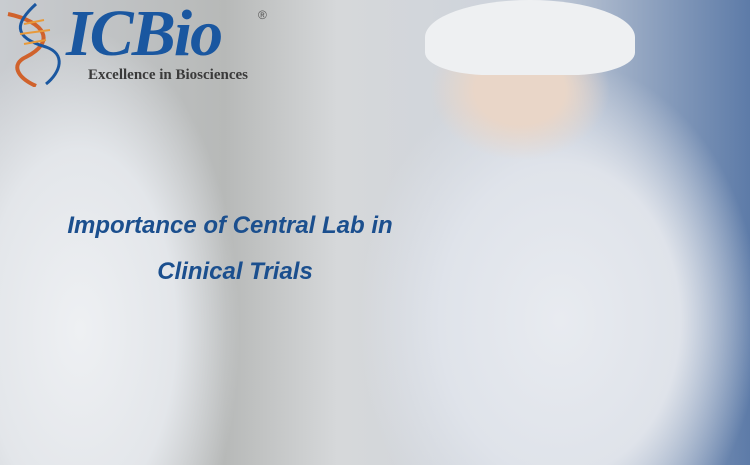  I want to click on logo-tagline: Excellence in Biosciences, so click(168, 75).